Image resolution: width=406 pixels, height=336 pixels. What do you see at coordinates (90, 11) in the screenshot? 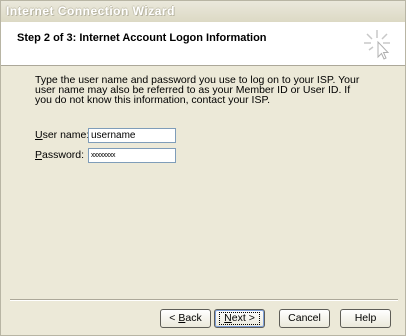
I see `window-title: Internet Connection Wizard` at bounding box center [90, 11].